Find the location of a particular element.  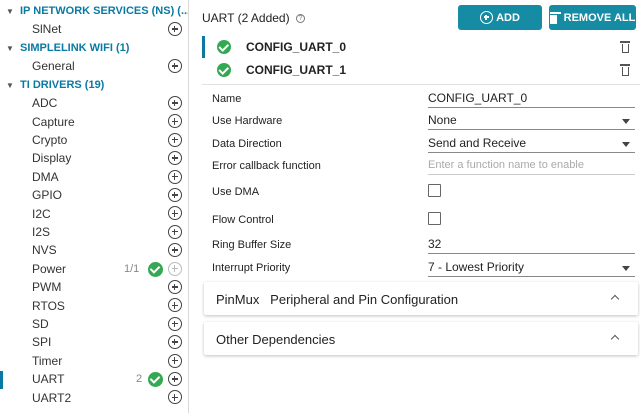

flow-control-checkbox is located at coordinates (434, 218).